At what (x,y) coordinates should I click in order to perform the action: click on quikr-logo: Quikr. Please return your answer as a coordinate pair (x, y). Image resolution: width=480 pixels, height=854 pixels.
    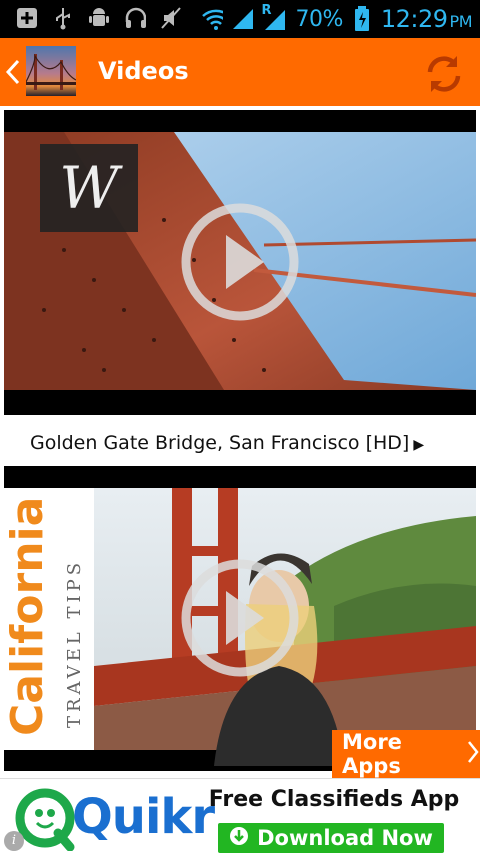
    Looking at the image, I should click on (113, 818).